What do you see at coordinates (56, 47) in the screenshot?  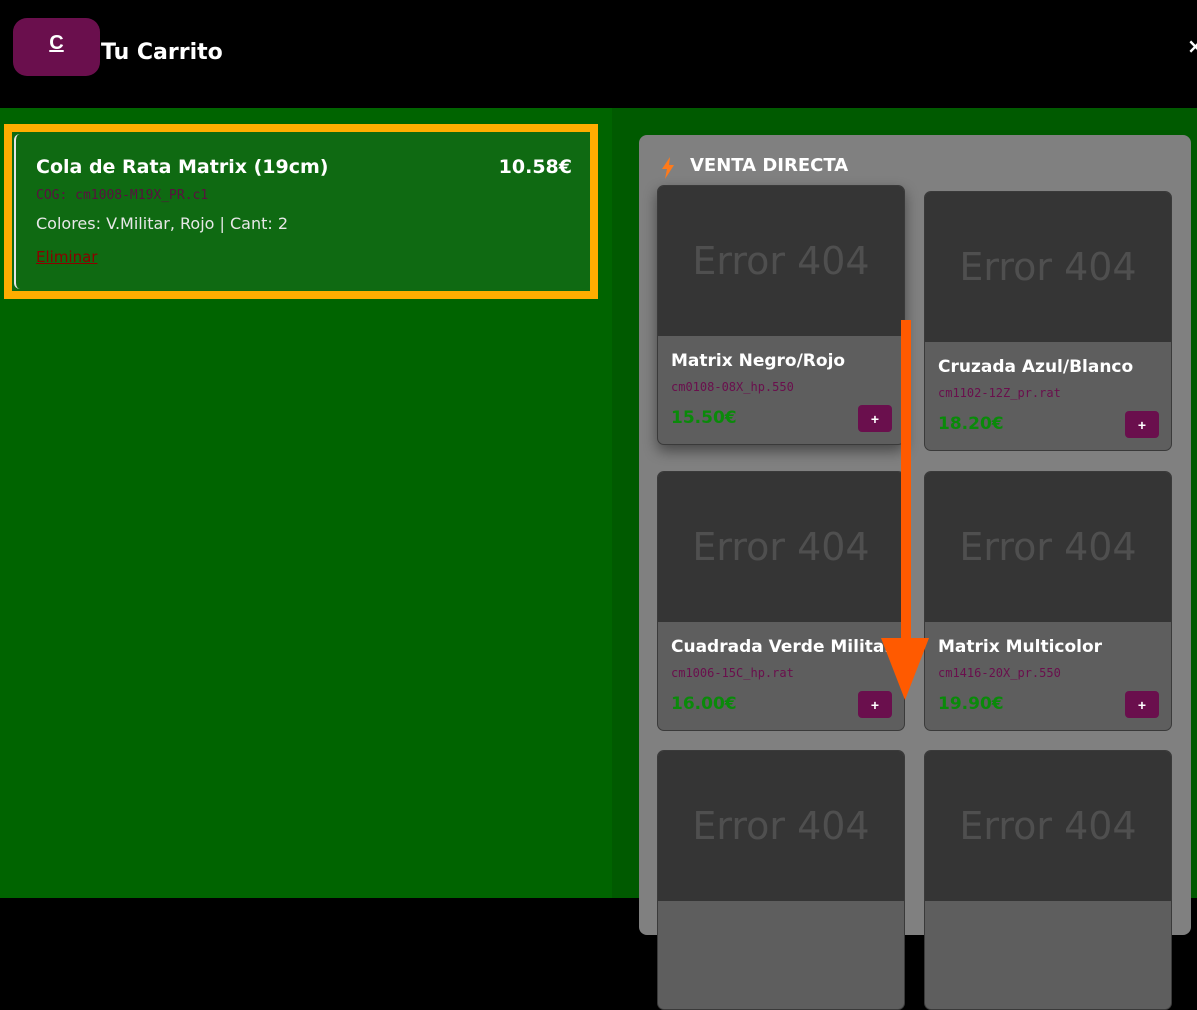 I see `logo-button: C` at bounding box center [56, 47].